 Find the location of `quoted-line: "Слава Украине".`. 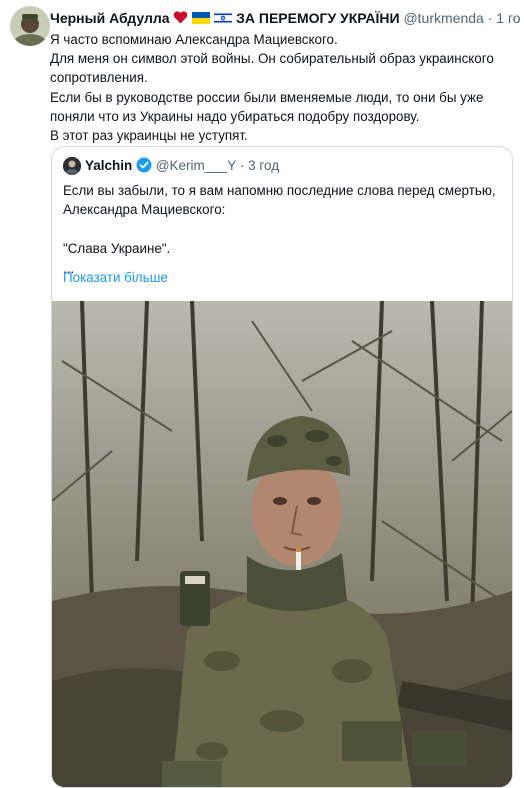

quoted-line: "Слава Украине". is located at coordinates (117, 249).